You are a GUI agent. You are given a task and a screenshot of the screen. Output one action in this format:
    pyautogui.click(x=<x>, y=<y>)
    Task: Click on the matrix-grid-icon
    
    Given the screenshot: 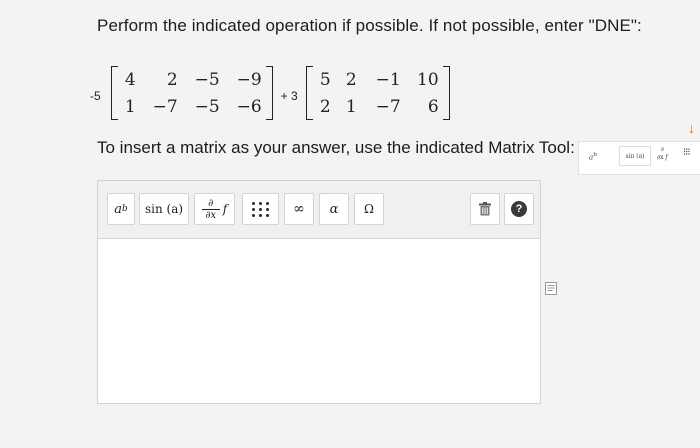 What is the action you would take?
    pyautogui.click(x=260, y=209)
    